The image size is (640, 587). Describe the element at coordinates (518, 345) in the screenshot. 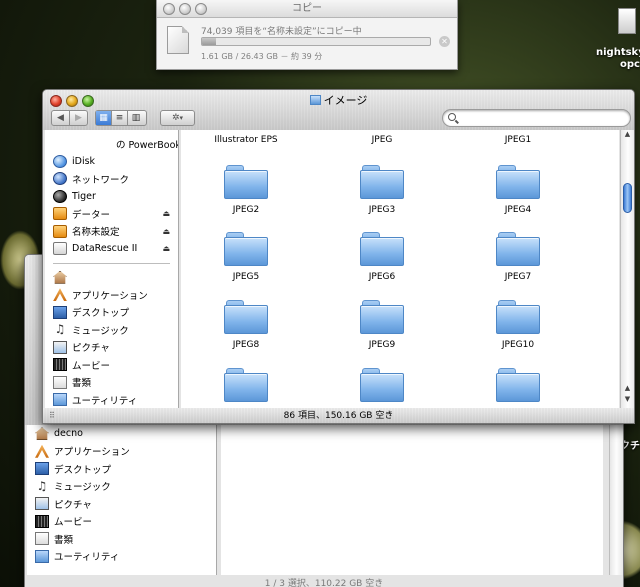

I see `folder-label: JPEG10` at that location.